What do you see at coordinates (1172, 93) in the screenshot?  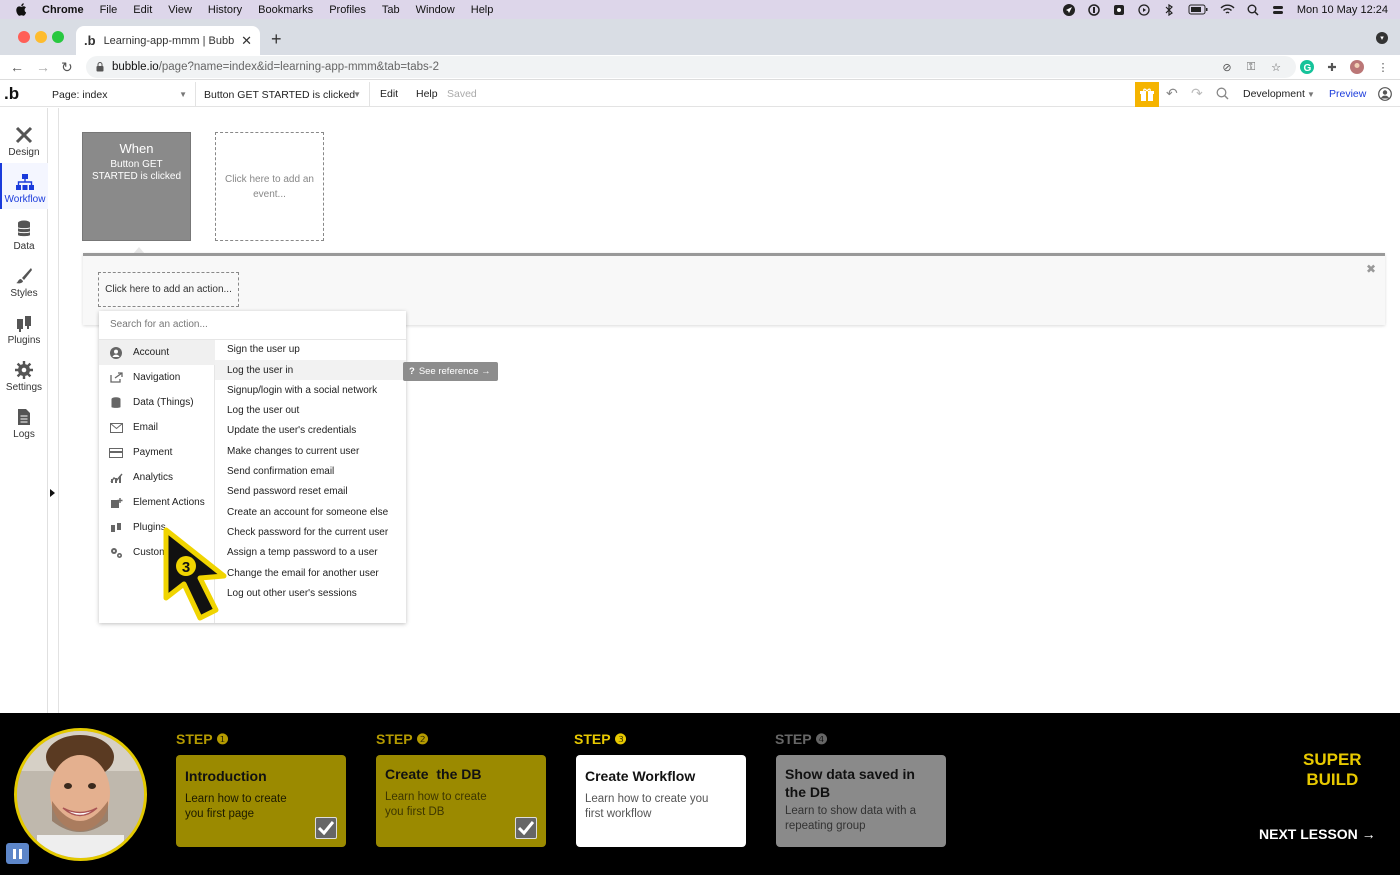 I see `undo-icon: ↶` at bounding box center [1172, 93].